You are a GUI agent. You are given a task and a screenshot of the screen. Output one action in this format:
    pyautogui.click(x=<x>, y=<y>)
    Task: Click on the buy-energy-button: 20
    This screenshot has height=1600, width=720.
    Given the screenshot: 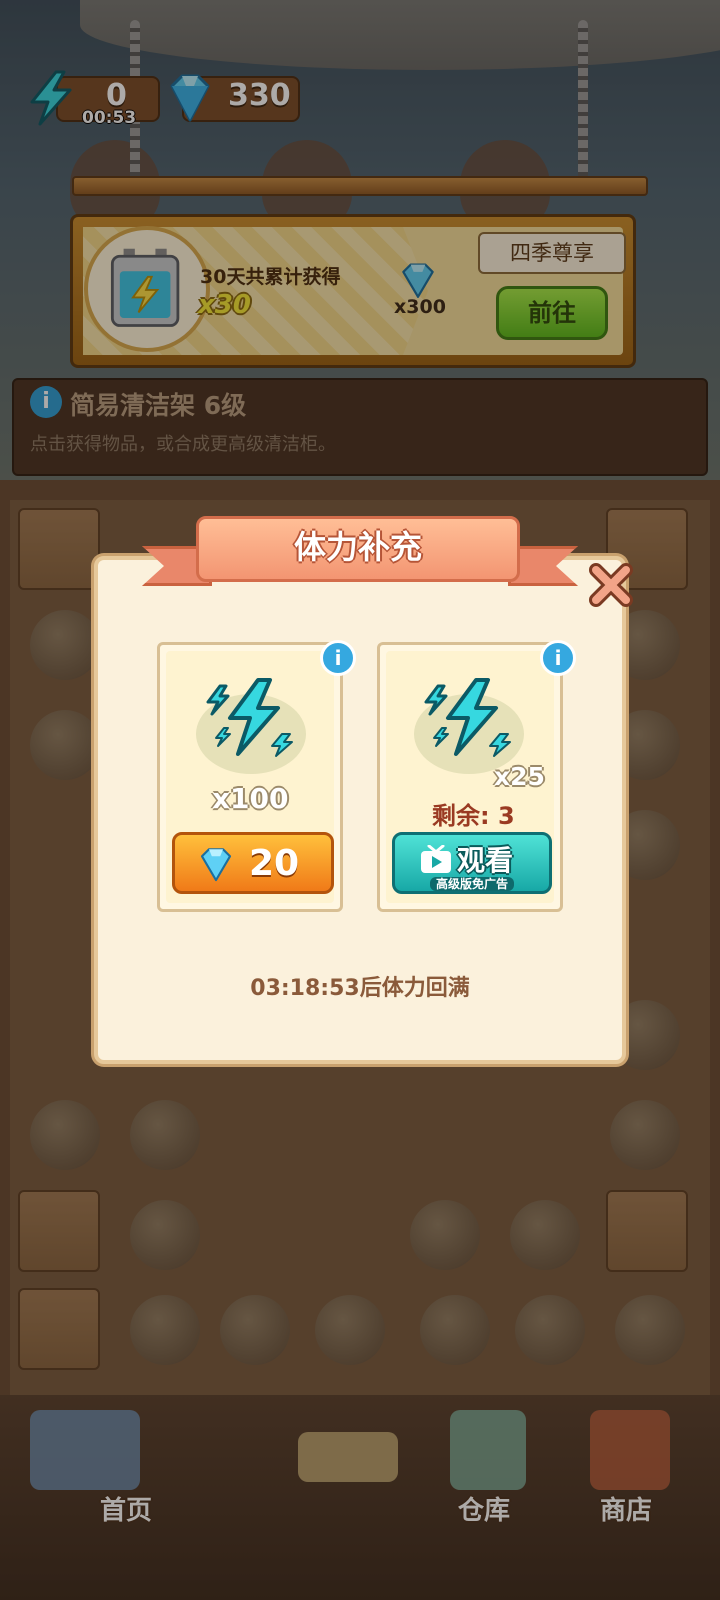 What is the action you would take?
    pyautogui.click(x=253, y=863)
    